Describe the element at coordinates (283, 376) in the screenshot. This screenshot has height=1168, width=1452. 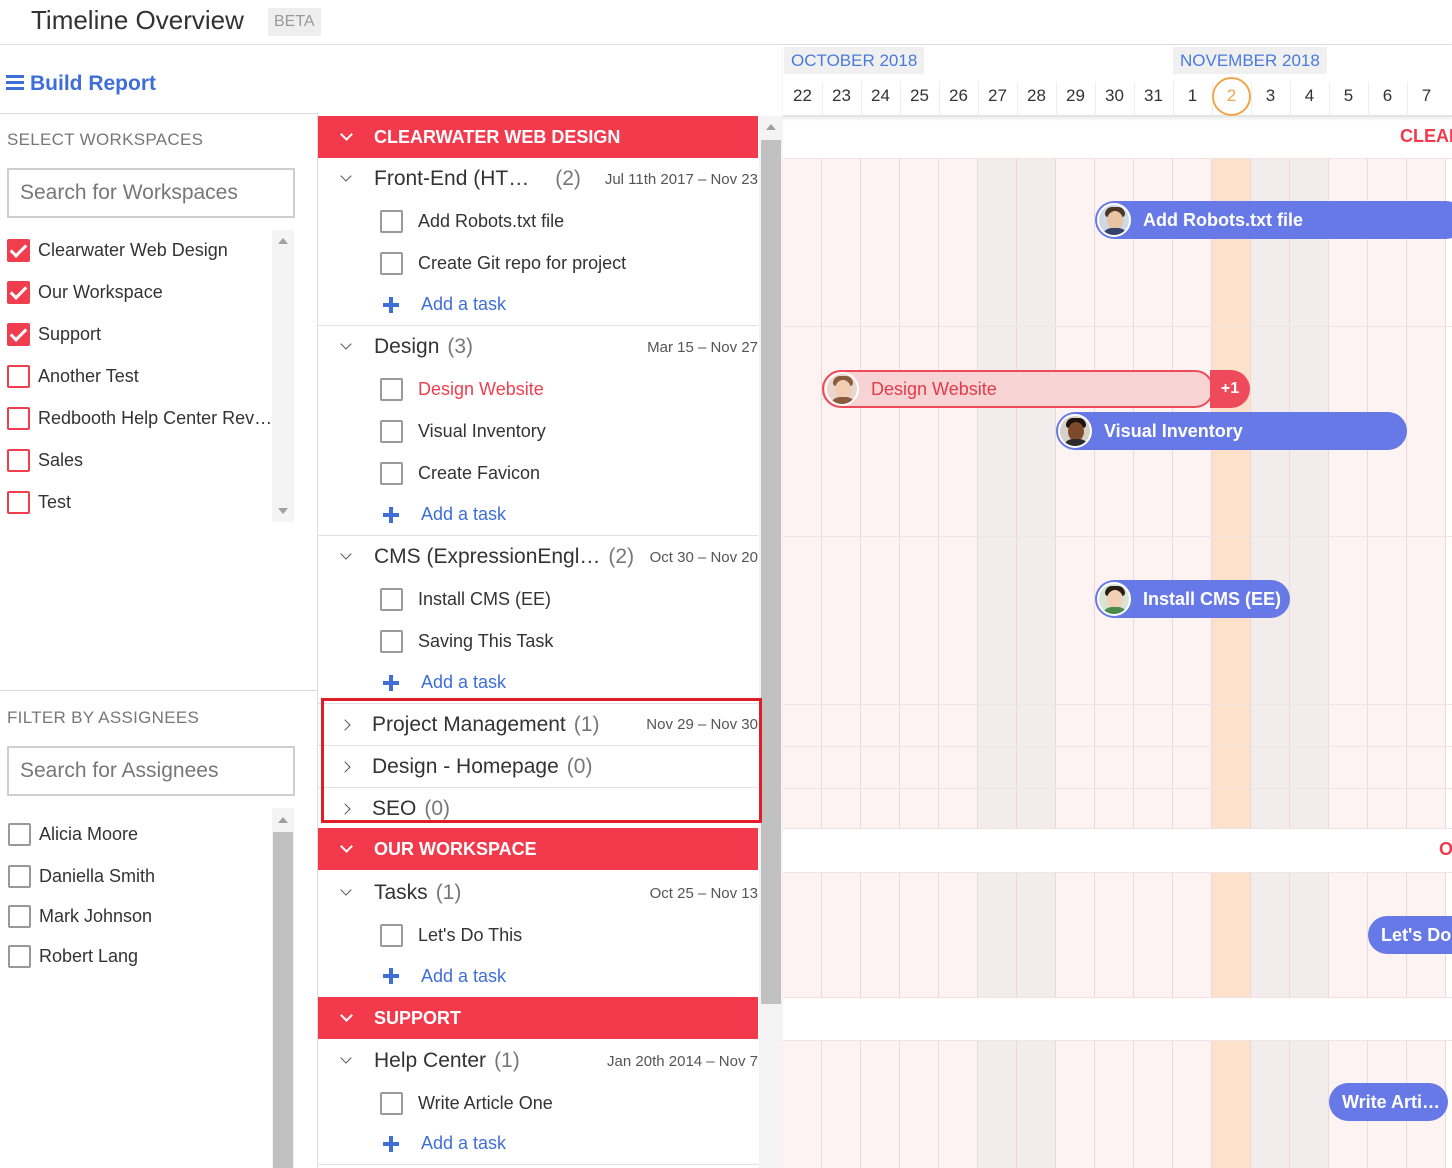
I see `workspace-list-scrollbar` at that location.